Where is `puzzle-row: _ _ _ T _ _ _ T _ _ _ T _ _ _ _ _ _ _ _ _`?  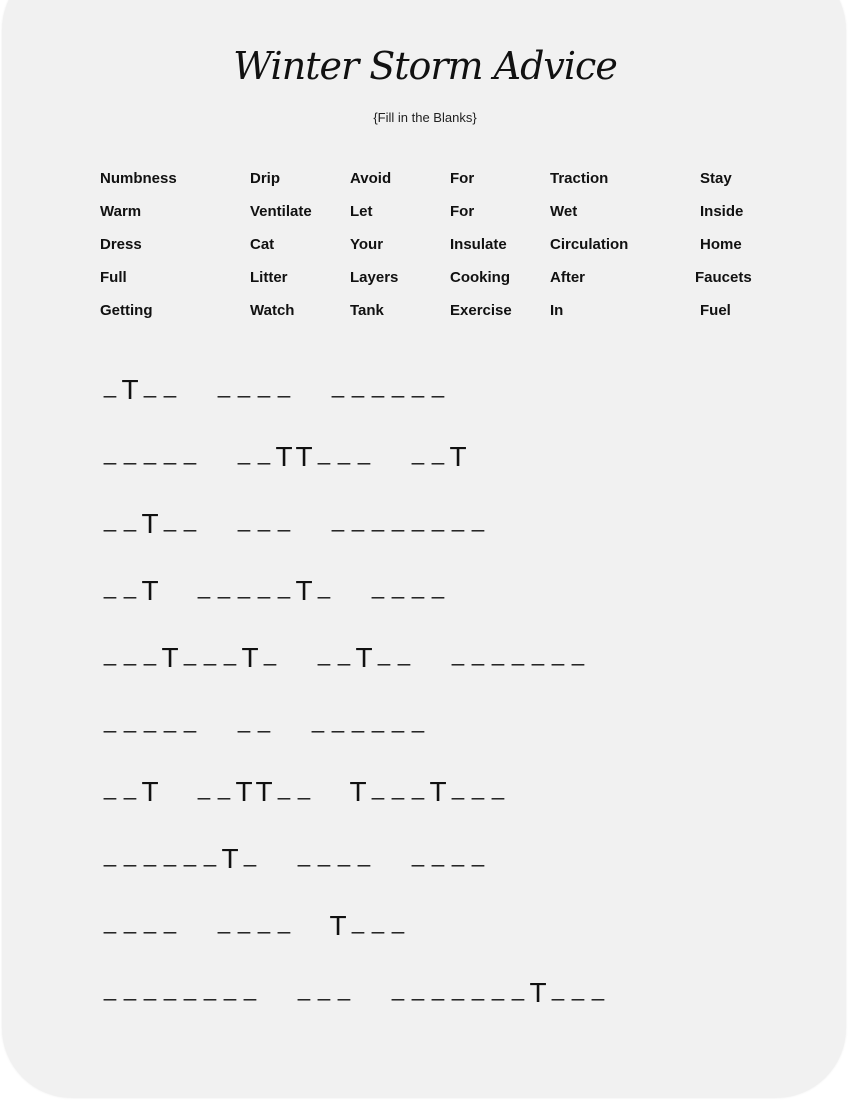
puzzle-row: _ _ _ T _ _ _ T _ _ _ T _ _ _ _ _ _ _ _ _ is located at coordinates (361, 654).